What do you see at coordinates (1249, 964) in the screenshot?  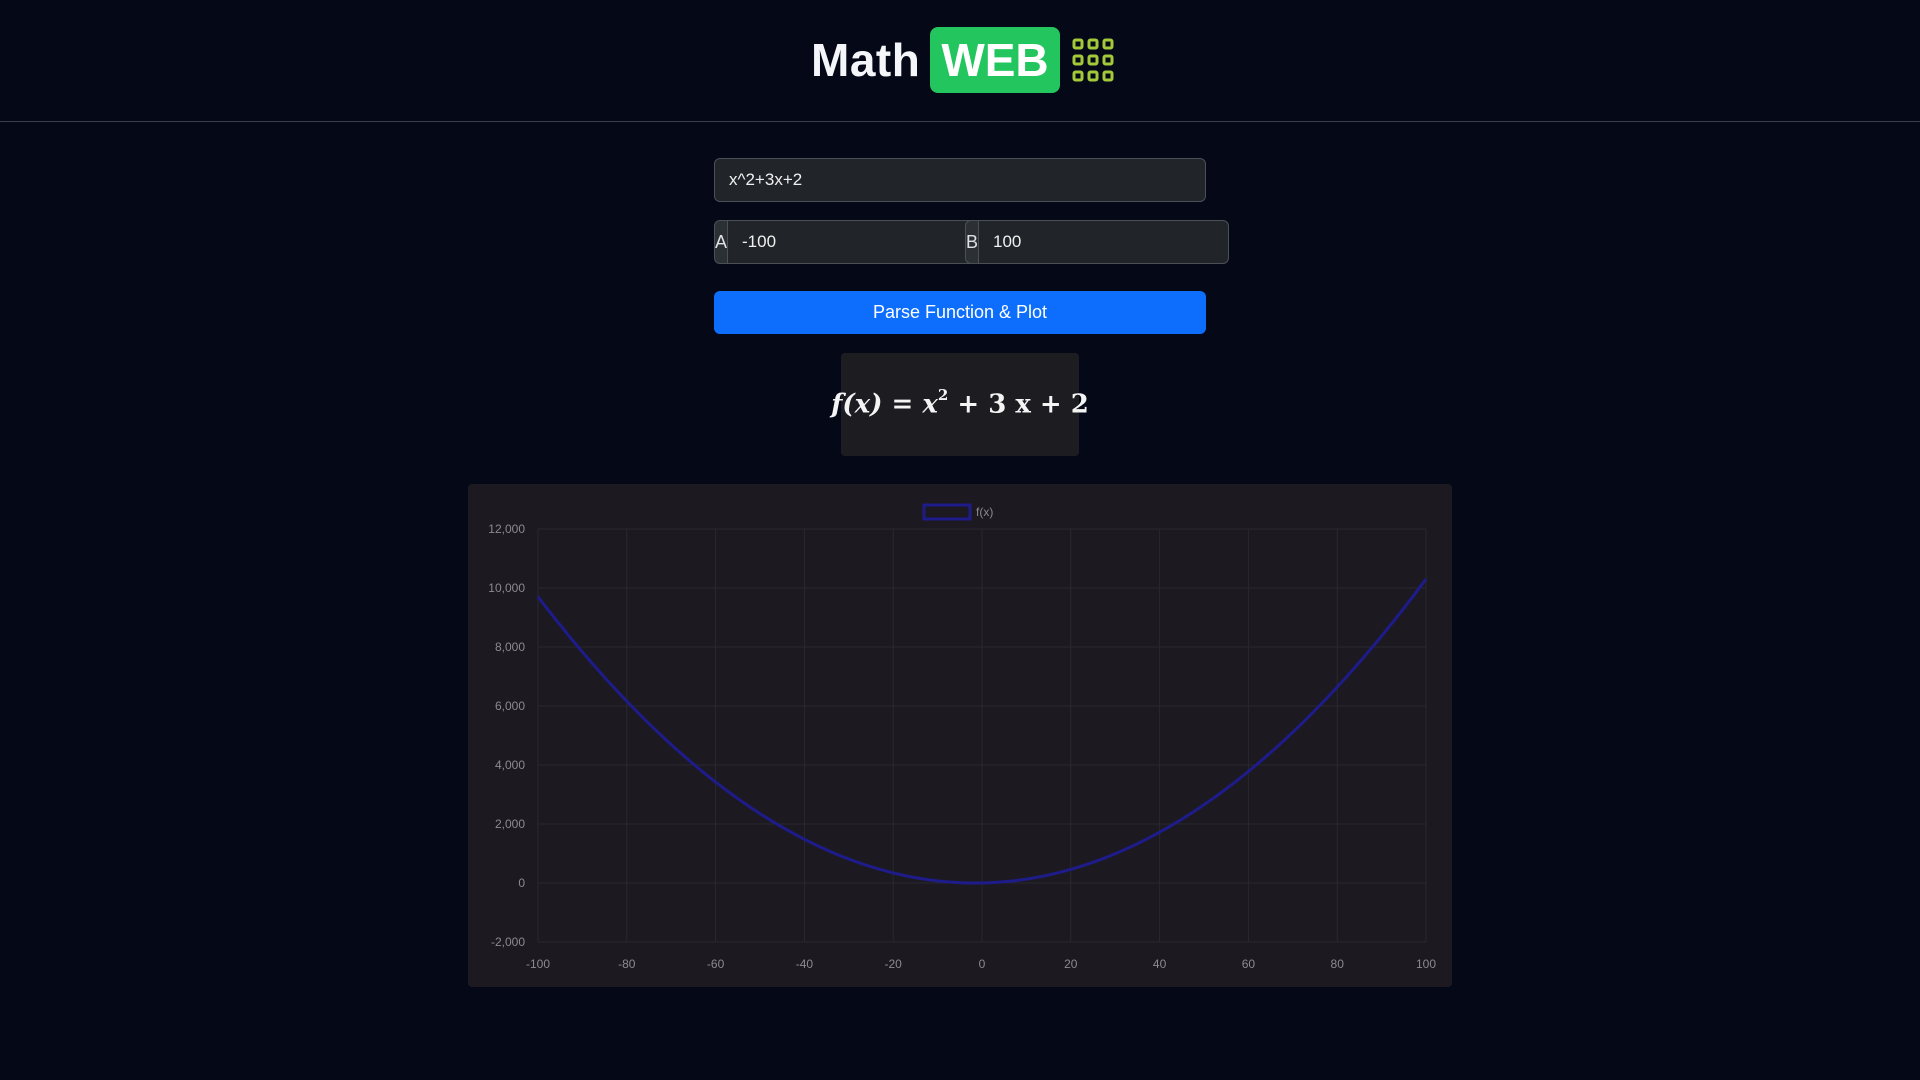 I see `x-tick-label: 60` at bounding box center [1249, 964].